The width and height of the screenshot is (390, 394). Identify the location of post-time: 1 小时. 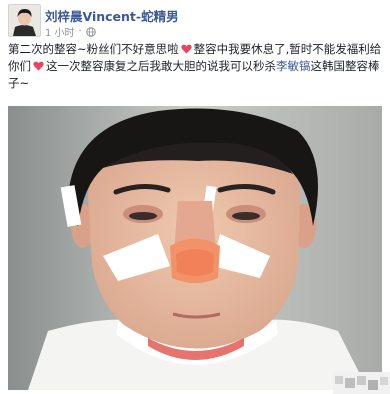
(60, 31).